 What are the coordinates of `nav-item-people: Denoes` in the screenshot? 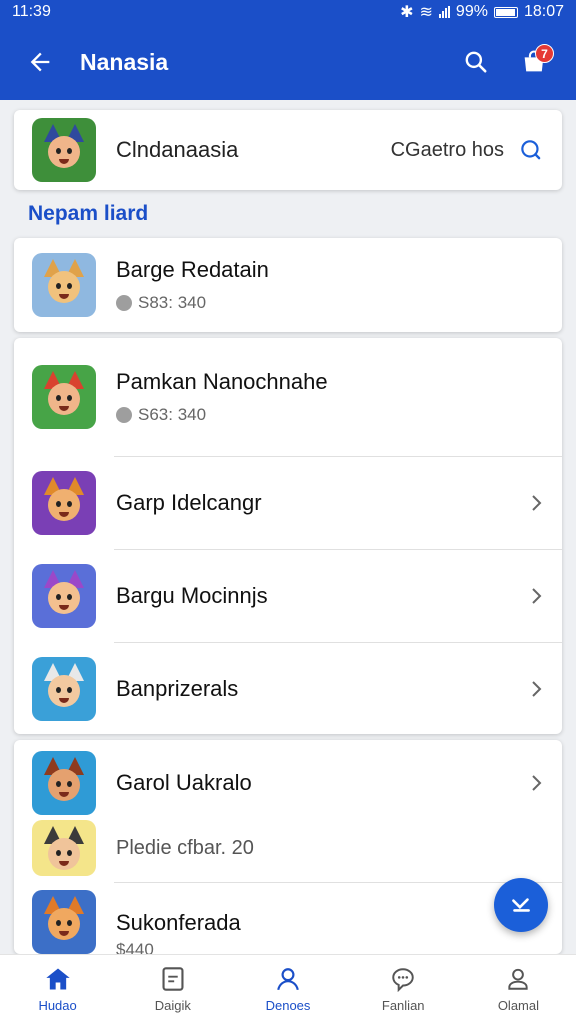 It's located at (287, 989).